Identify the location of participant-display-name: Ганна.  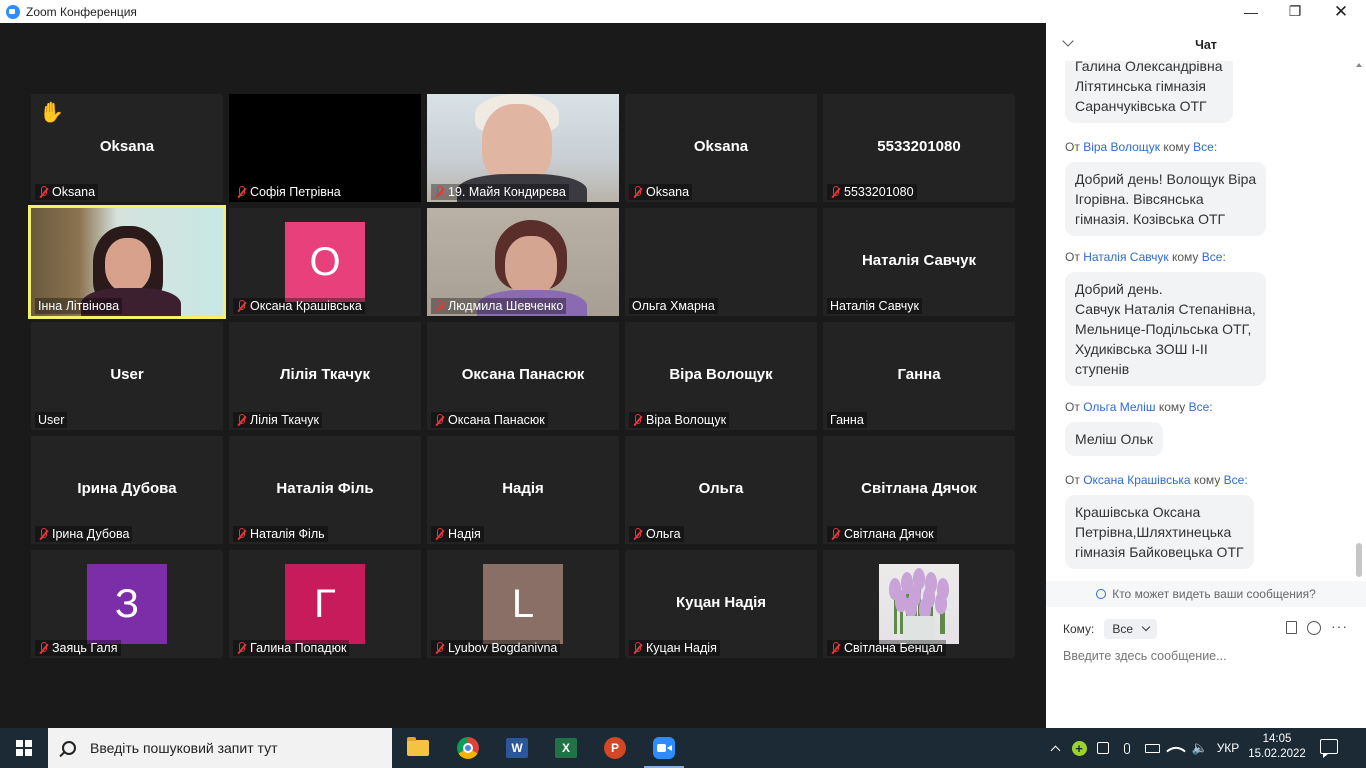
(919, 374).